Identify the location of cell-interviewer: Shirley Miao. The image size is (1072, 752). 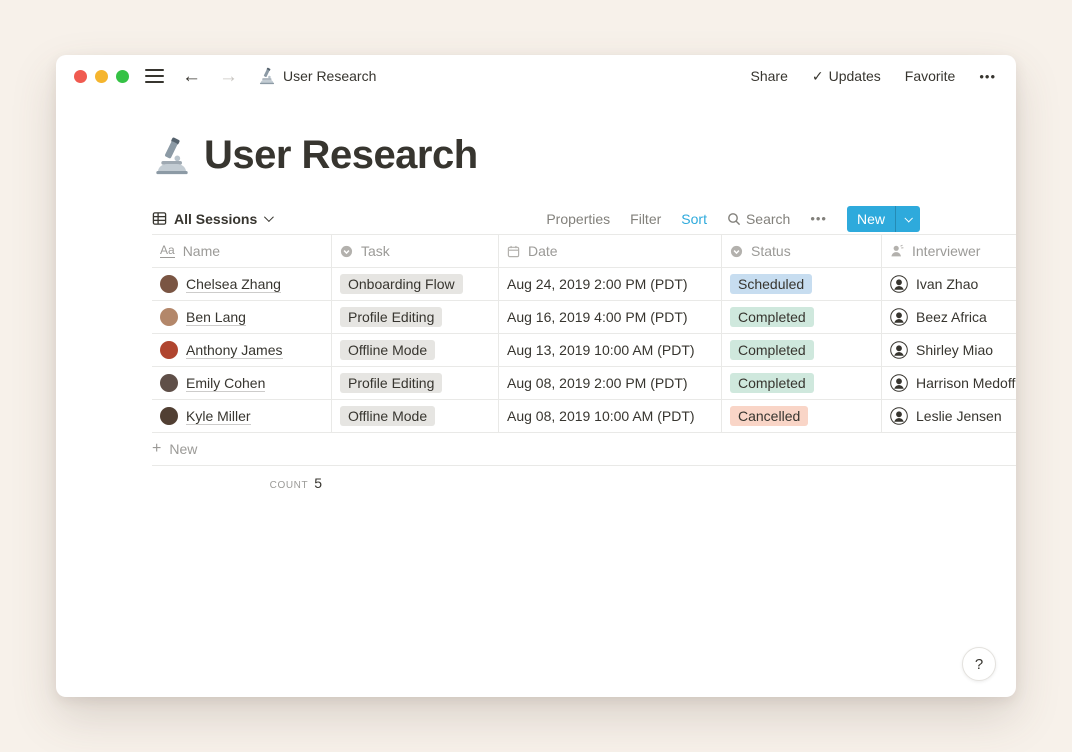
(949, 350).